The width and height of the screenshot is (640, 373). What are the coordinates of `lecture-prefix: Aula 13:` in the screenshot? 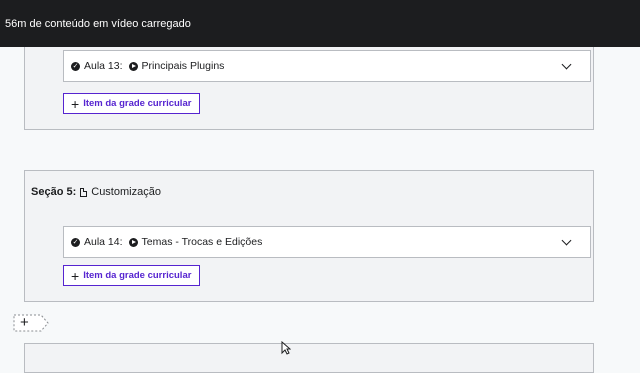 It's located at (103, 66).